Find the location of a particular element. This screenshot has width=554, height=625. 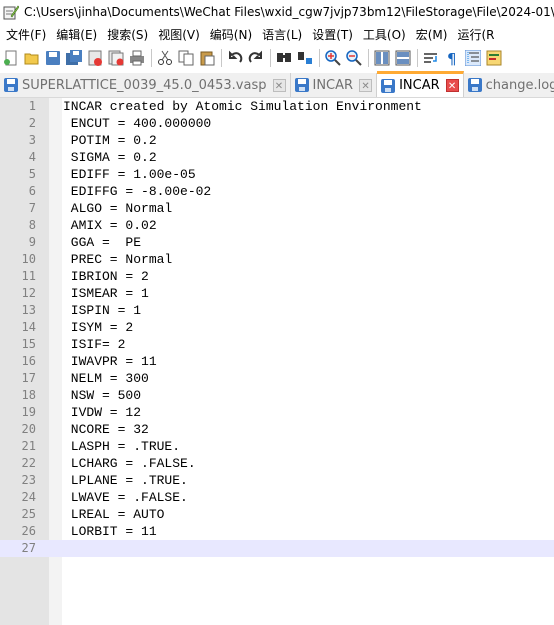

line-number: 20 is located at coordinates (28, 429).